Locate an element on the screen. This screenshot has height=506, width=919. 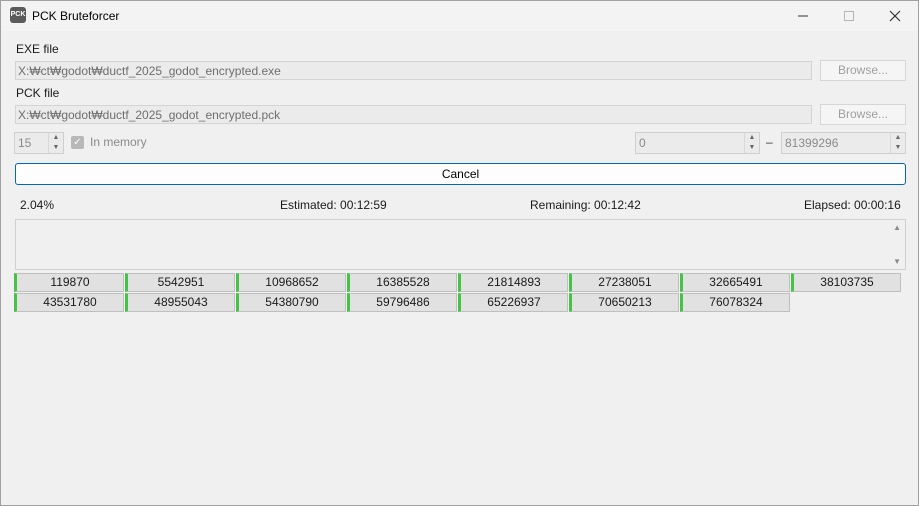
range-start-value: 0 is located at coordinates (642, 143).